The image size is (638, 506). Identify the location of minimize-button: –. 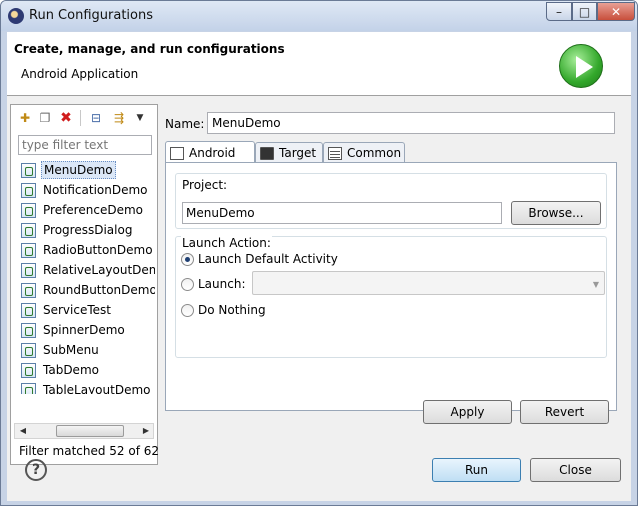
(559, 11).